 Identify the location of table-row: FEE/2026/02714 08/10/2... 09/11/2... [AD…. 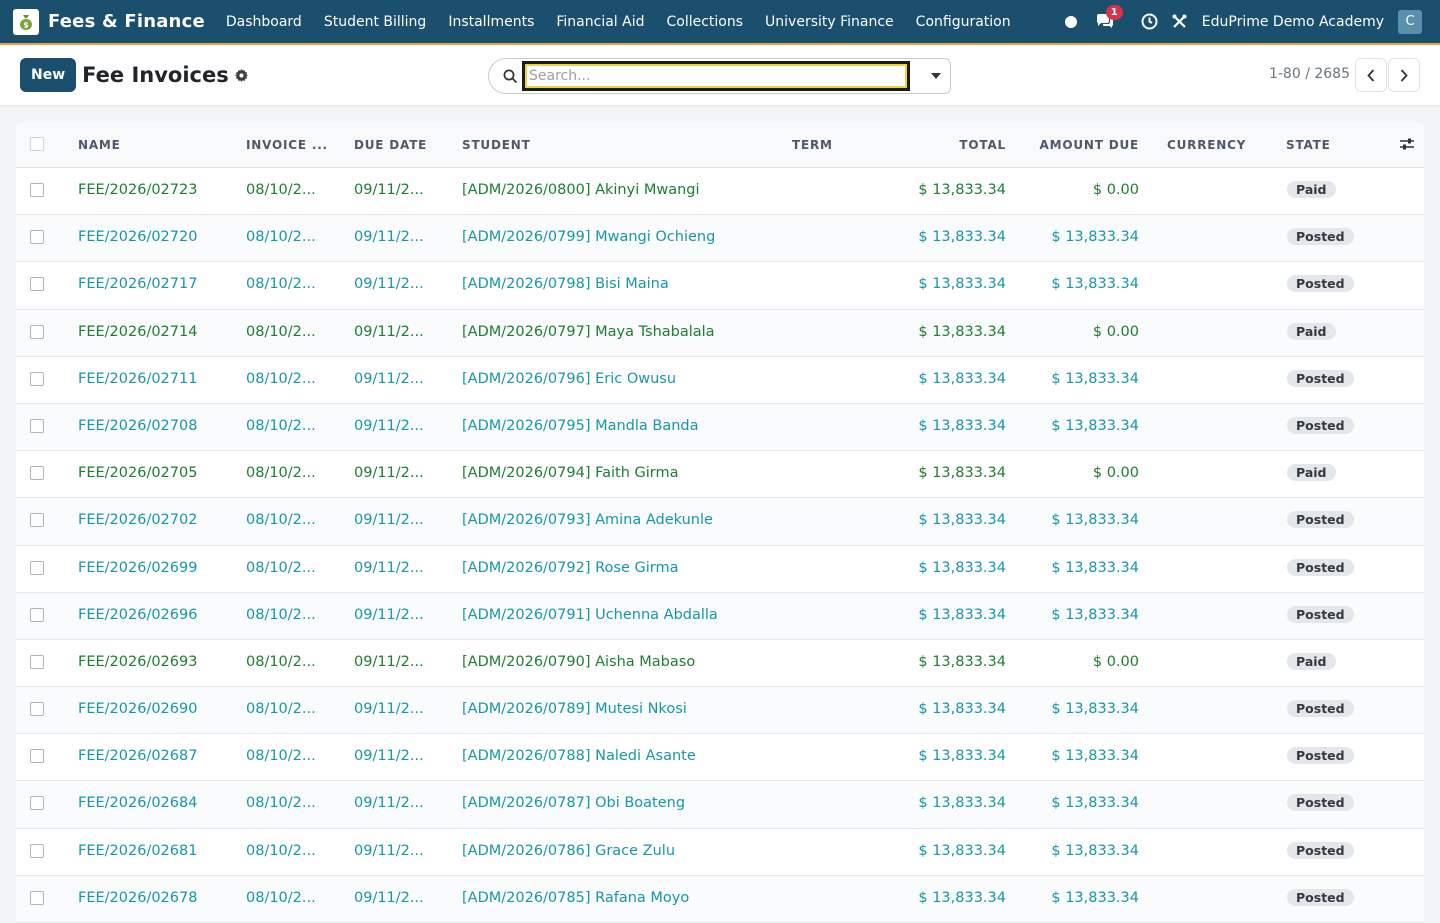
(720, 333).